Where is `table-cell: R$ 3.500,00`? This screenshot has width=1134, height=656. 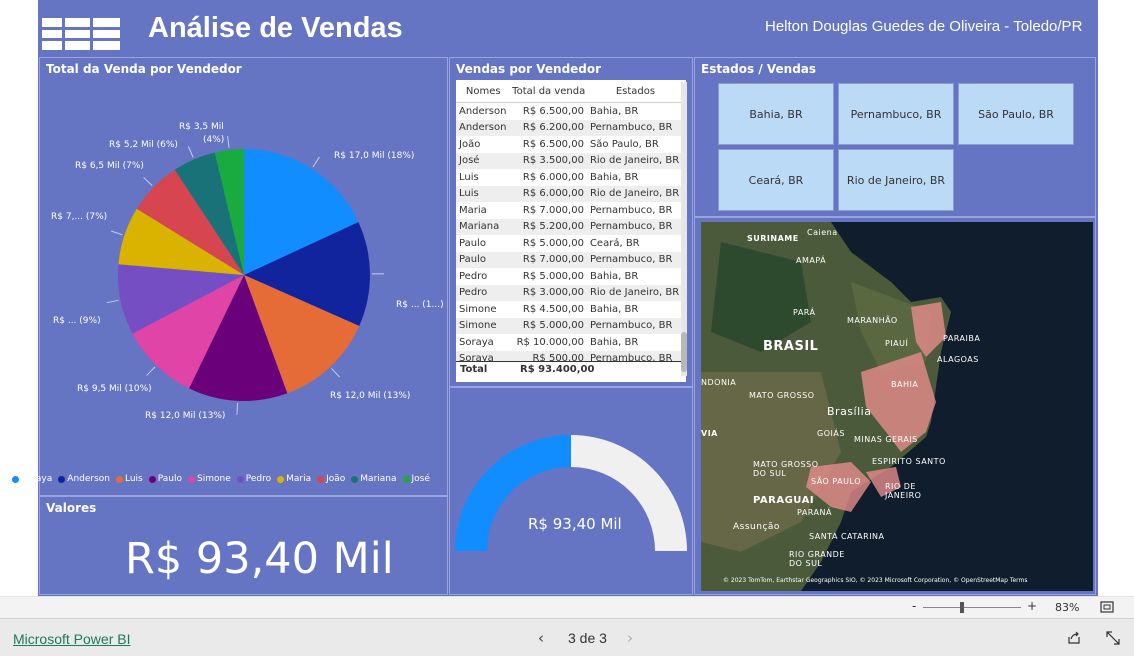
table-cell: R$ 3.500,00 is located at coordinates (548, 161).